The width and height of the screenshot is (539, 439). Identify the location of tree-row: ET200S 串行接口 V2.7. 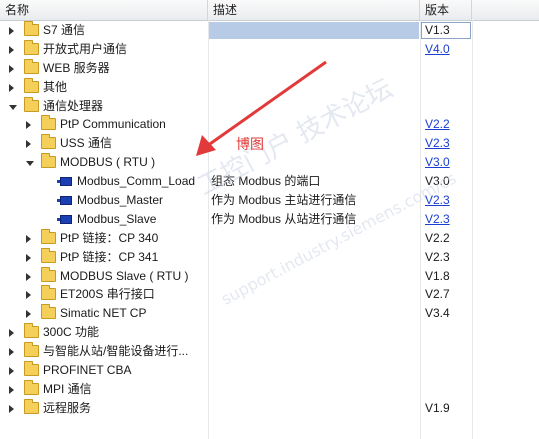
(269, 294).